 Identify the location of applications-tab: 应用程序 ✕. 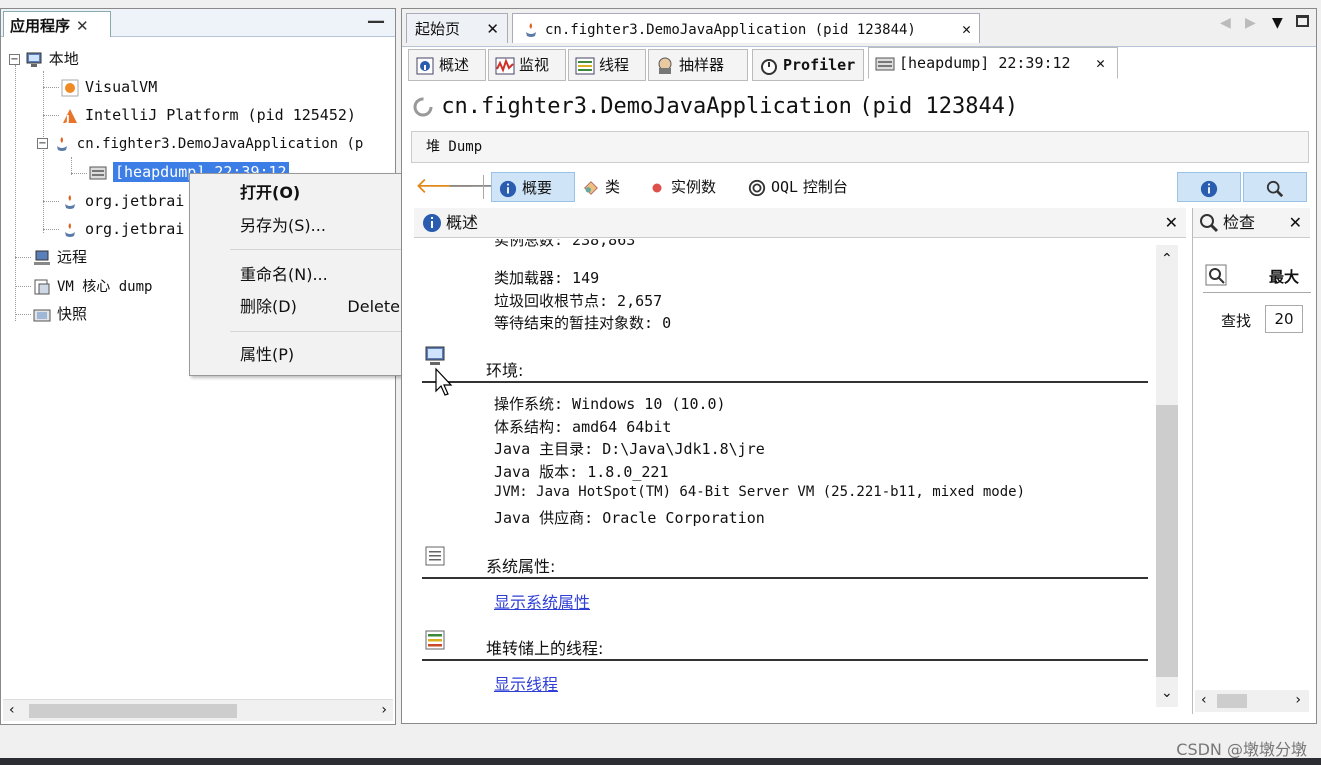
(57, 24).